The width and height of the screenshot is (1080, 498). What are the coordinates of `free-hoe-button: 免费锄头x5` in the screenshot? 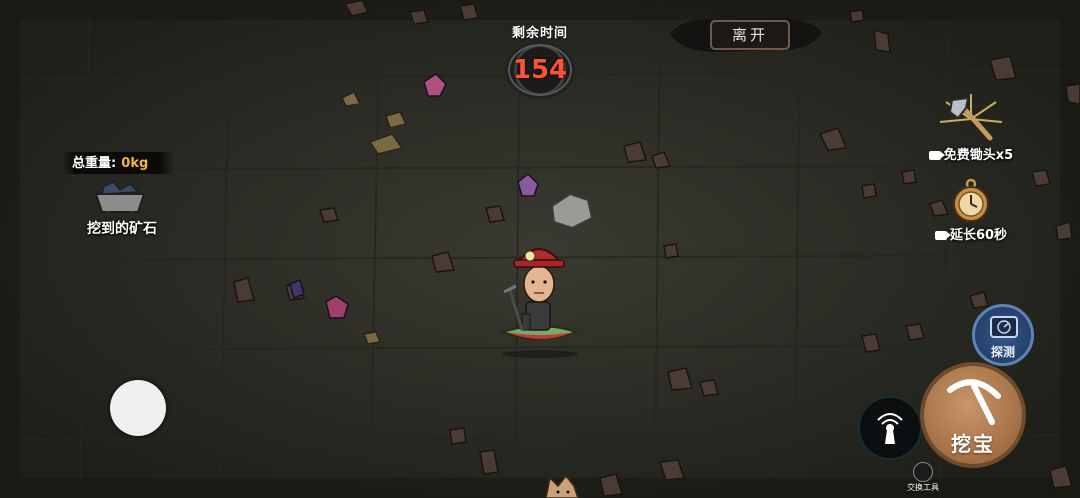 It's located at (971, 128).